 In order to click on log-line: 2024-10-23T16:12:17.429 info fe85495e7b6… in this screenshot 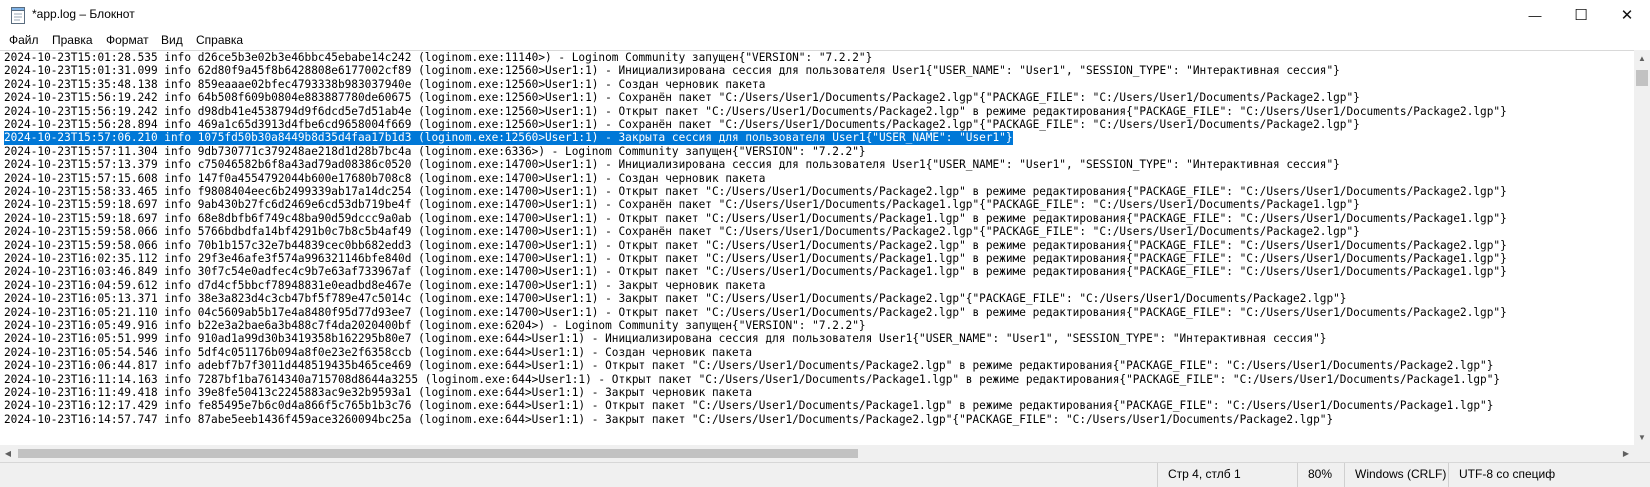, I will do `click(749, 406)`.